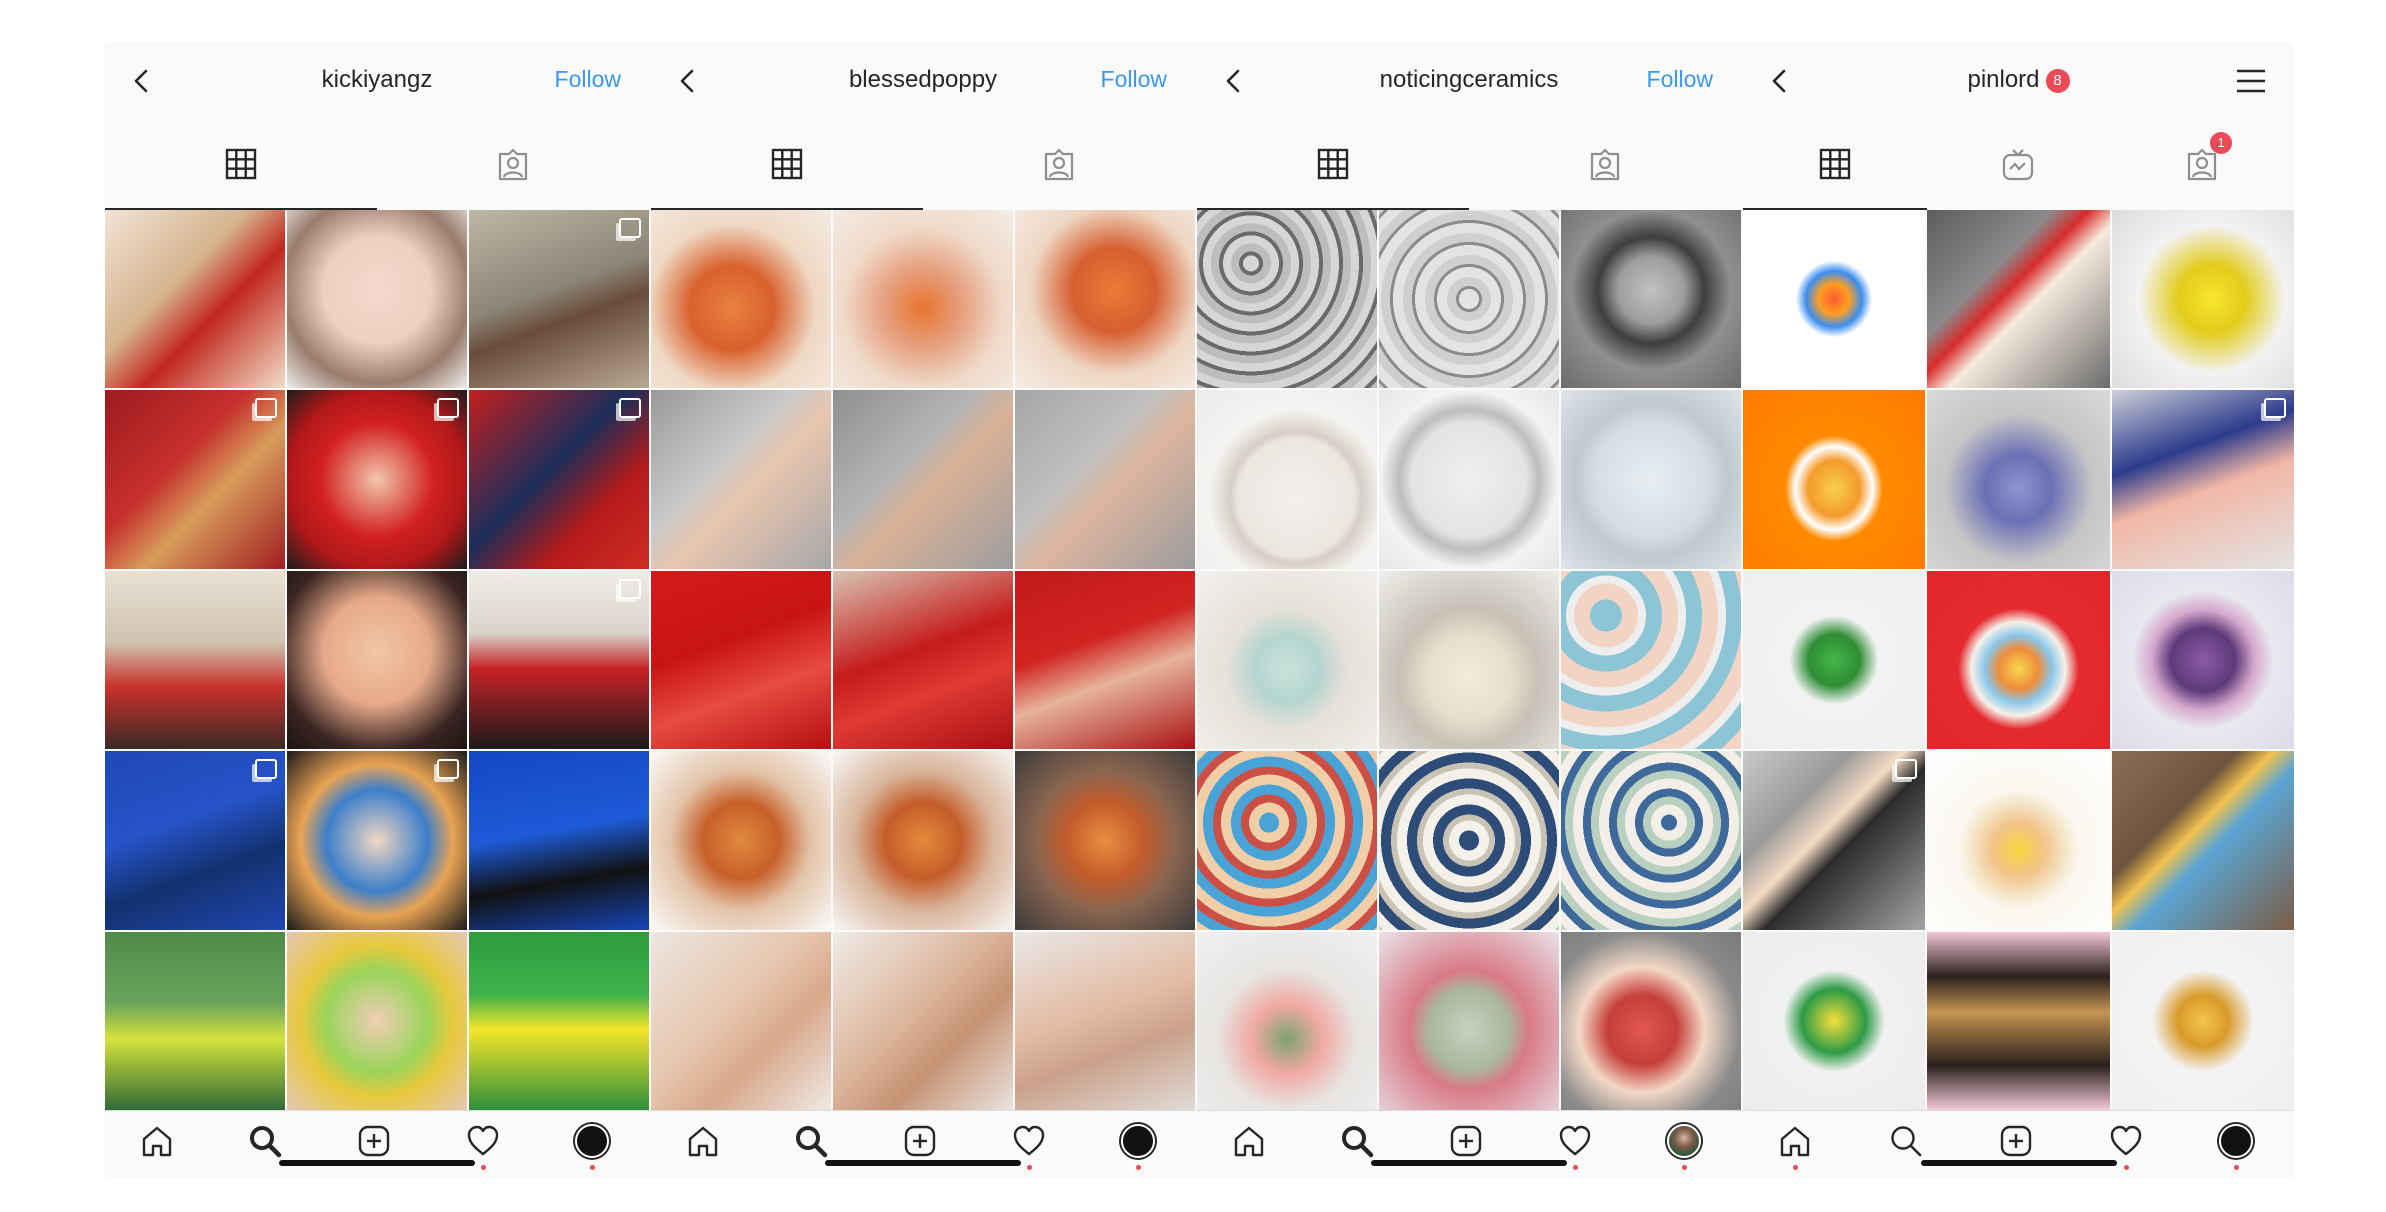  I want to click on username-text: kickiyangz, so click(377, 79).